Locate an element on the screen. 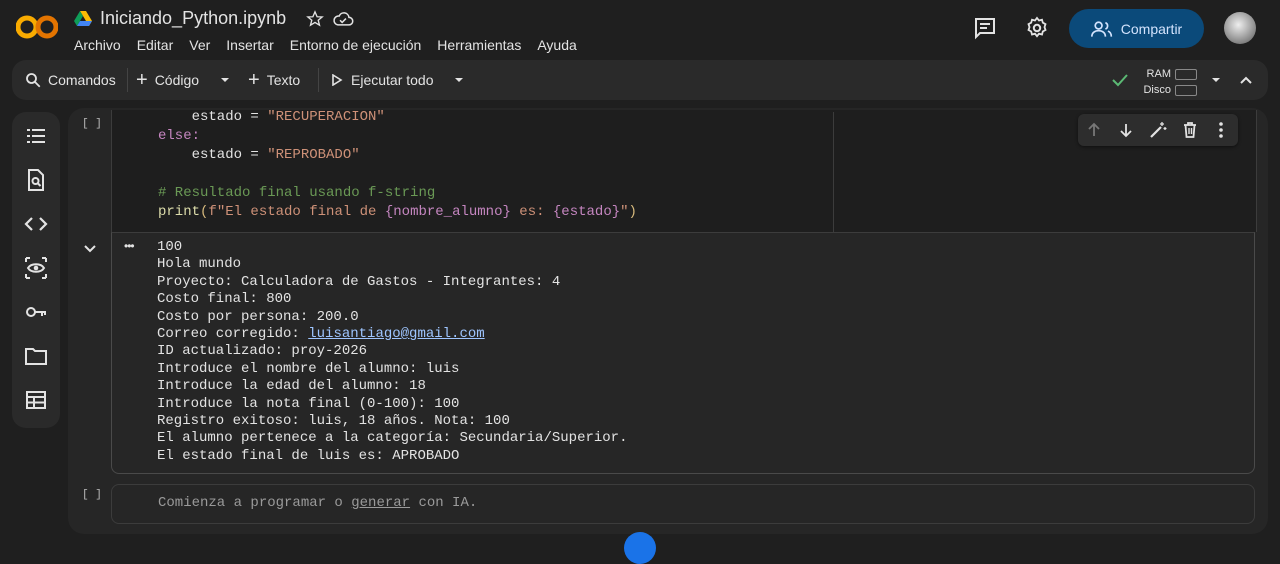 Image resolution: width=1280 pixels, height=564 pixels. add-text-button: + Texto is located at coordinates (274, 80).